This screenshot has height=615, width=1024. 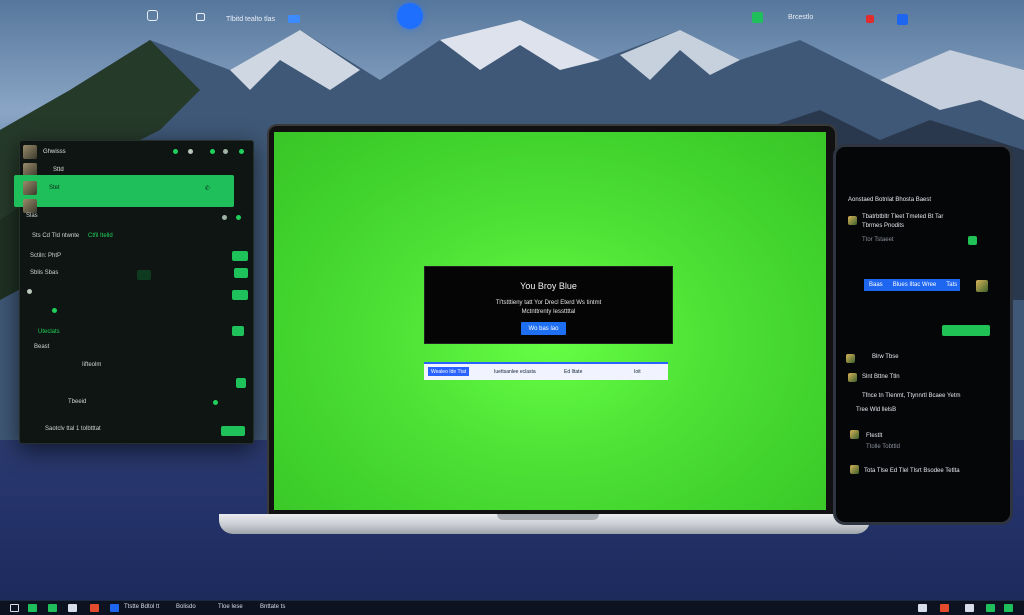 I want to click on top-center-label: Tlbitd tealto tlas, so click(x=263, y=19).